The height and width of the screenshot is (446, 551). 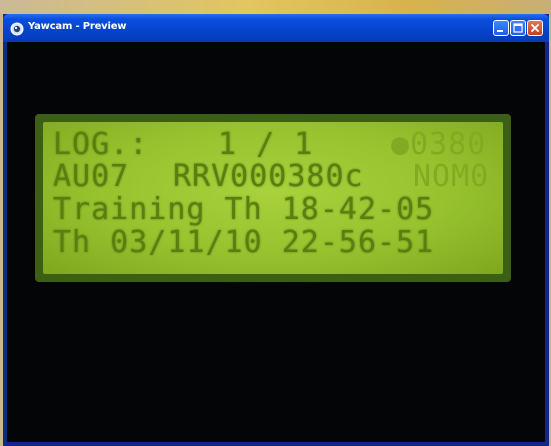 I want to click on lcd-line-4: Th 03/11/10 22-56-51, so click(x=273, y=251).